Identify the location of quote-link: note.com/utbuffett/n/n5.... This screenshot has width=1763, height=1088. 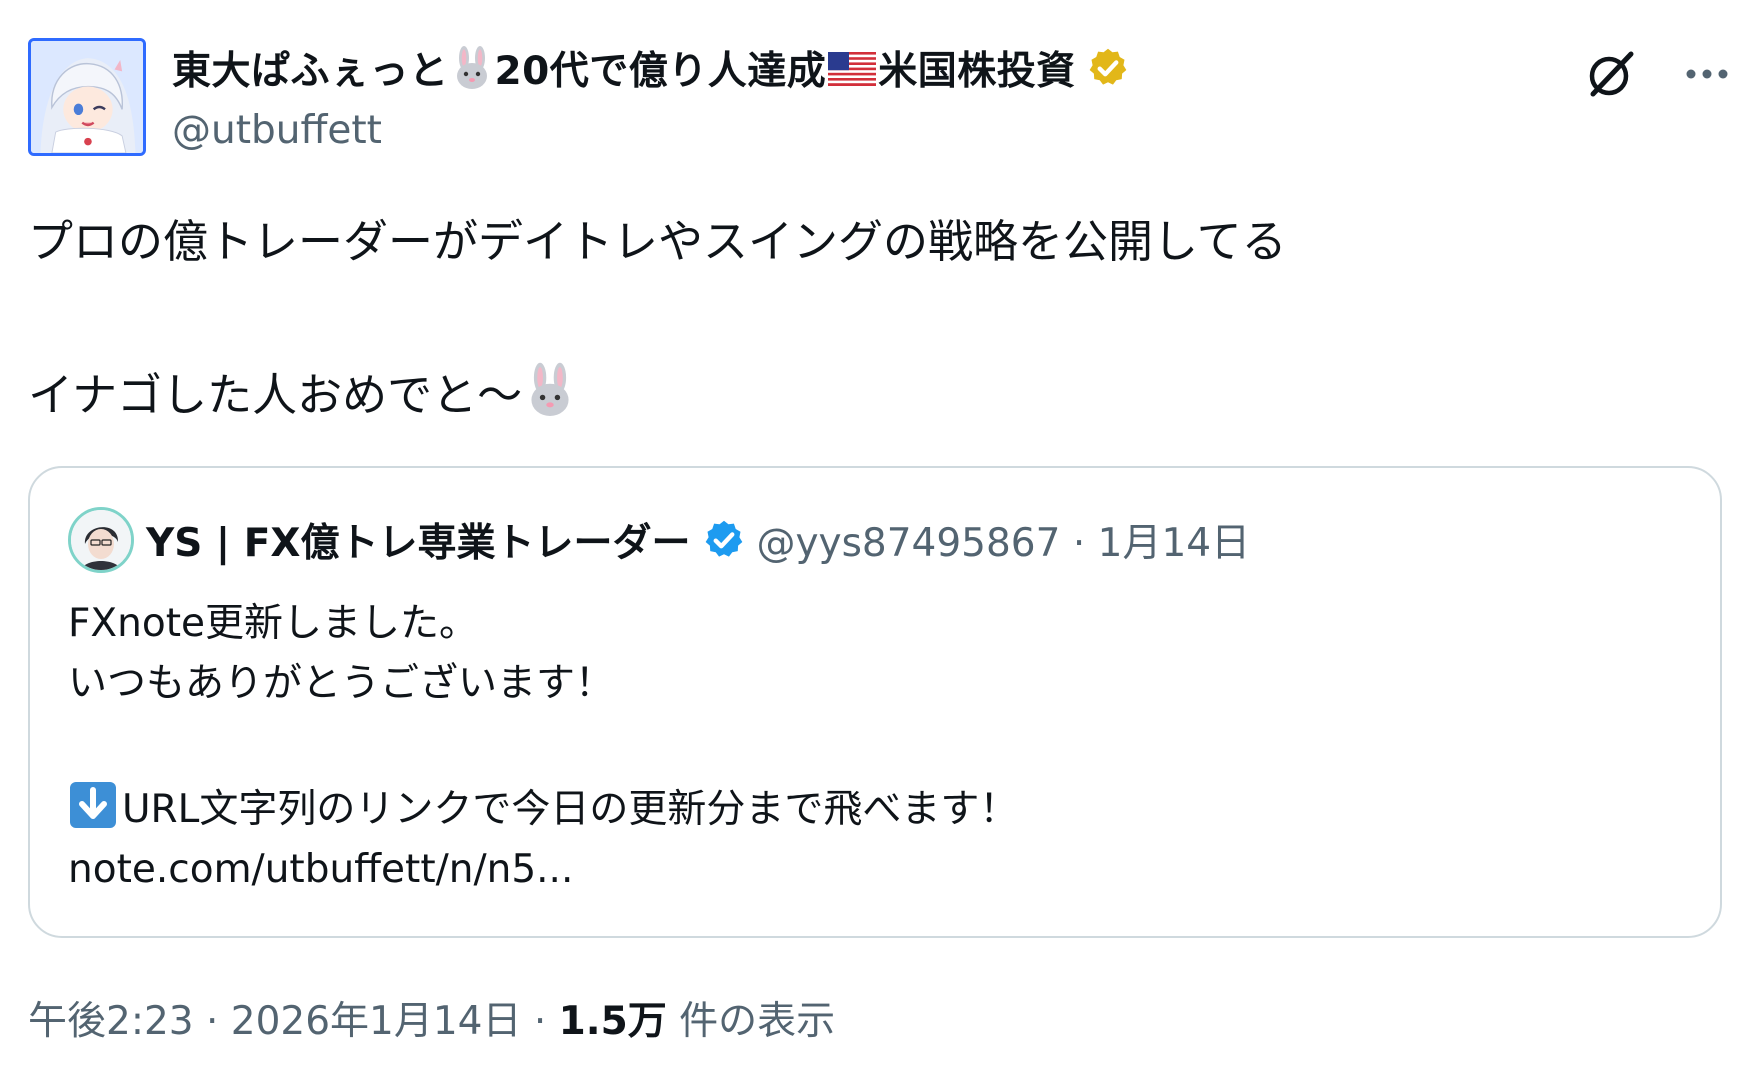
(543, 870).